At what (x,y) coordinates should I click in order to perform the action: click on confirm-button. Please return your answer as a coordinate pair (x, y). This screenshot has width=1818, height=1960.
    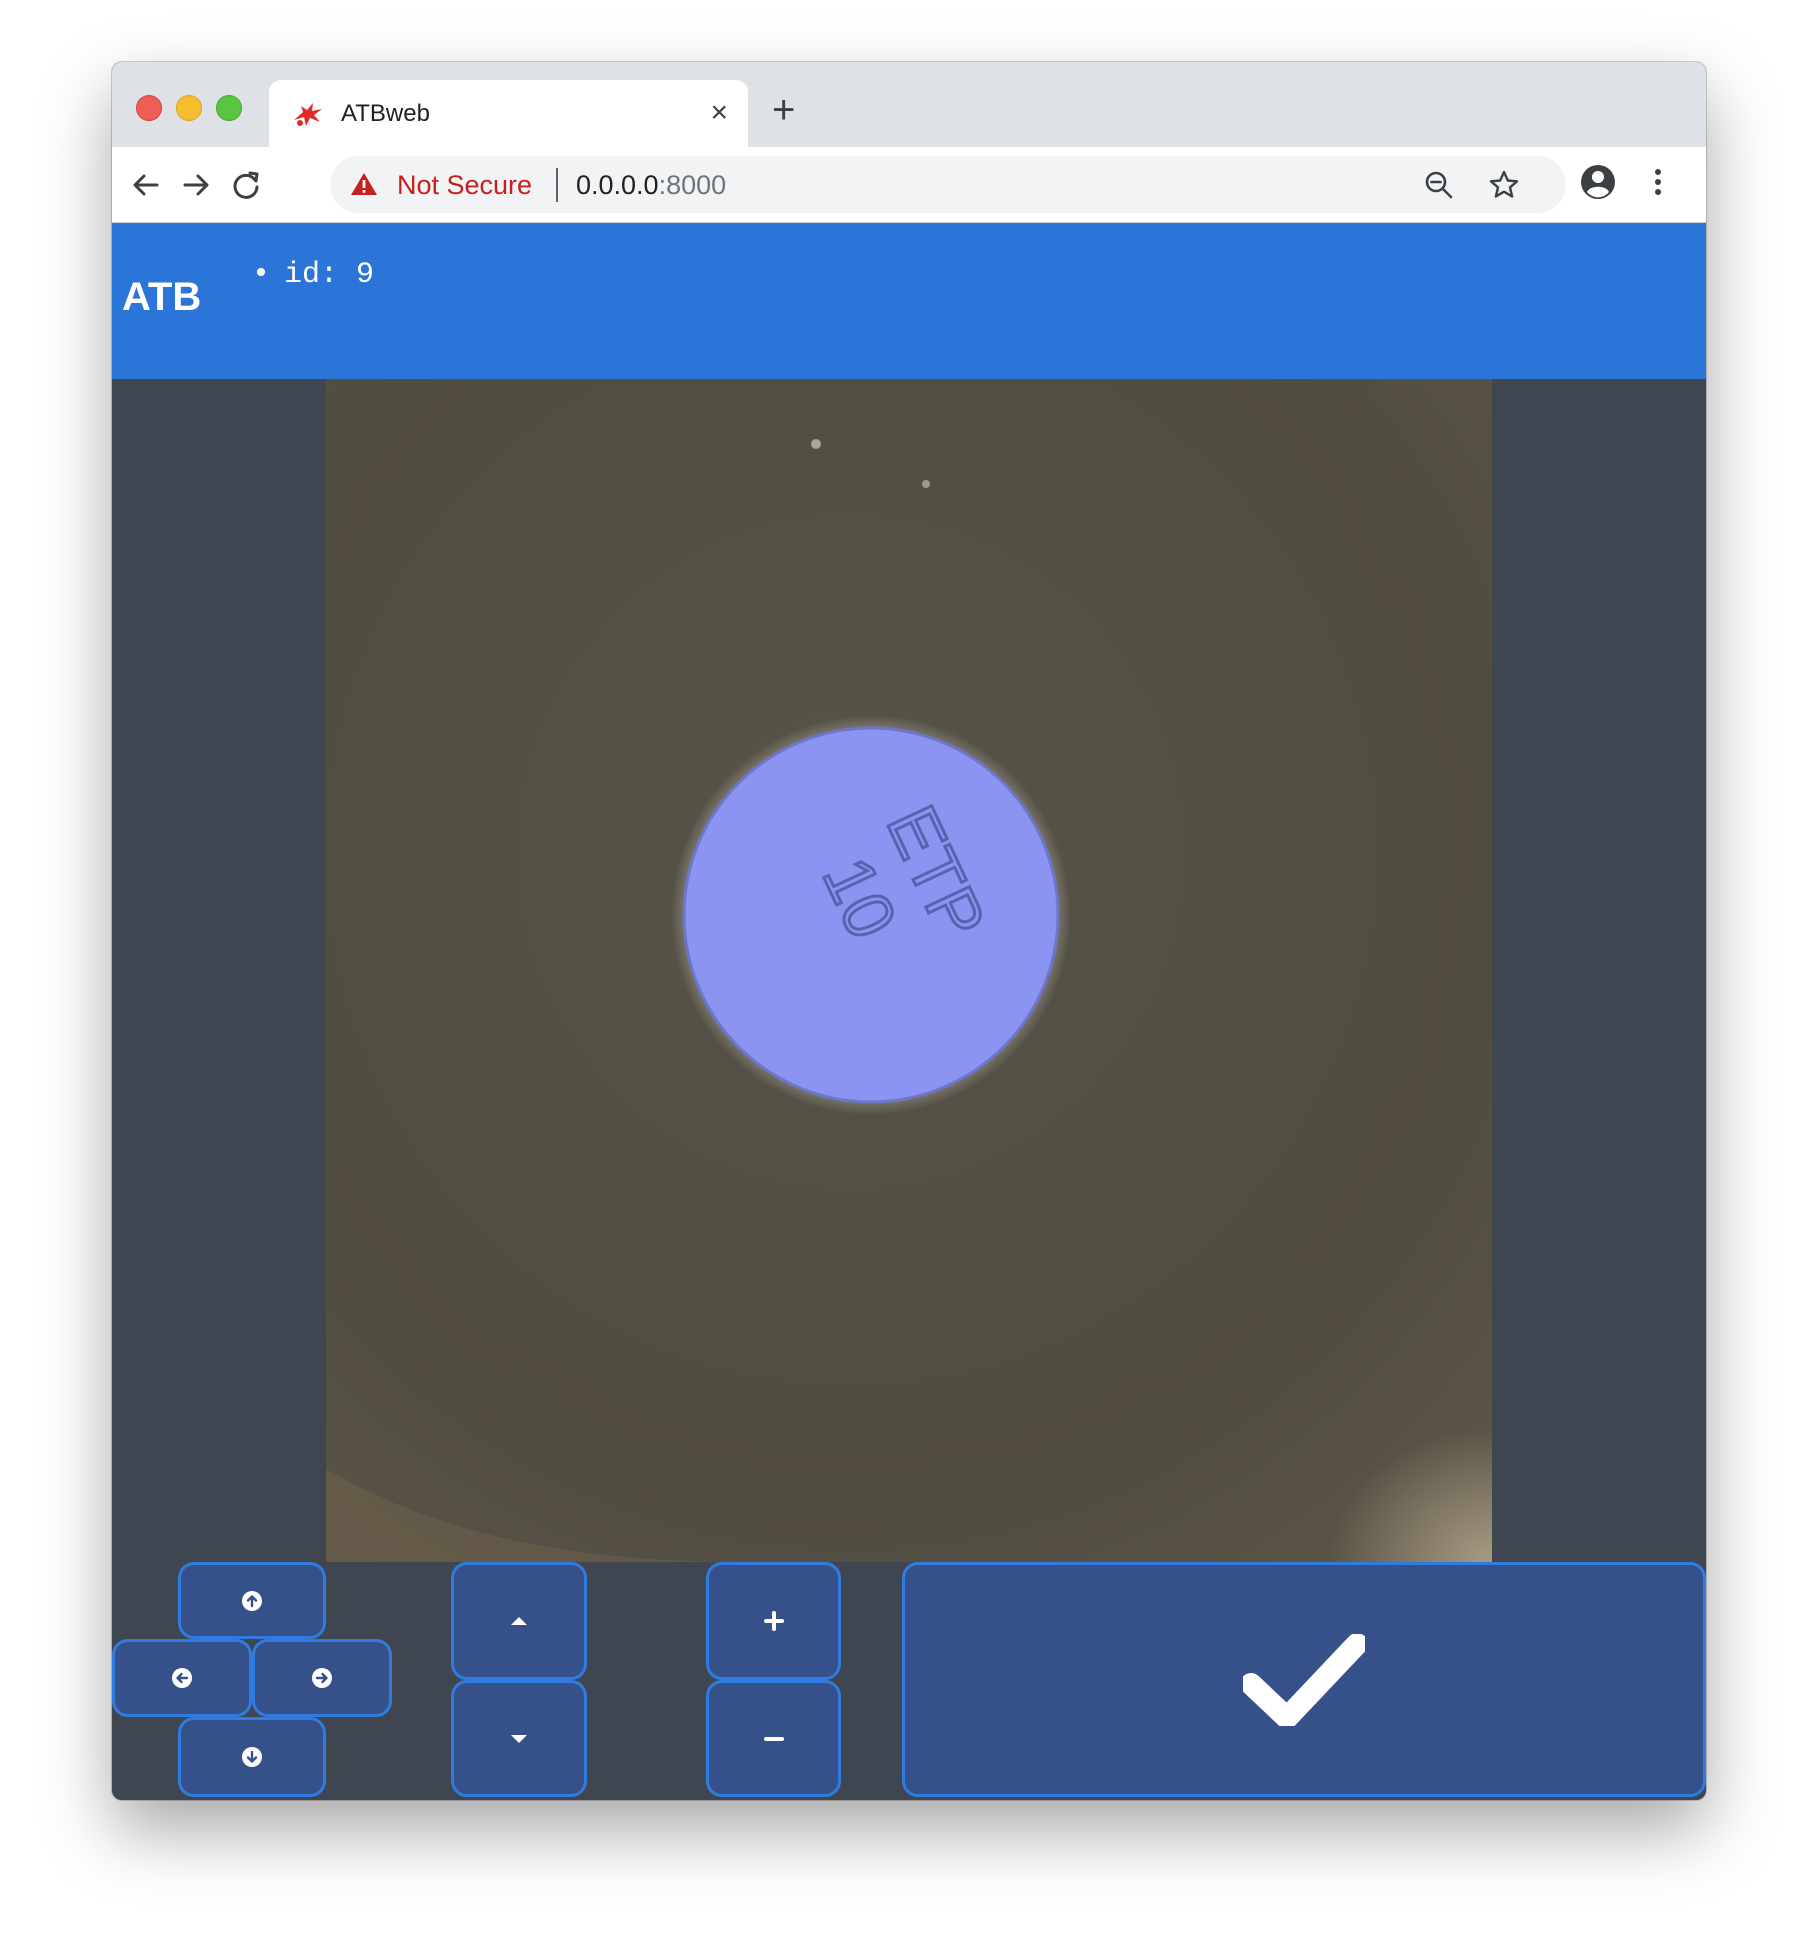
    Looking at the image, I should click on (1304, 1679).